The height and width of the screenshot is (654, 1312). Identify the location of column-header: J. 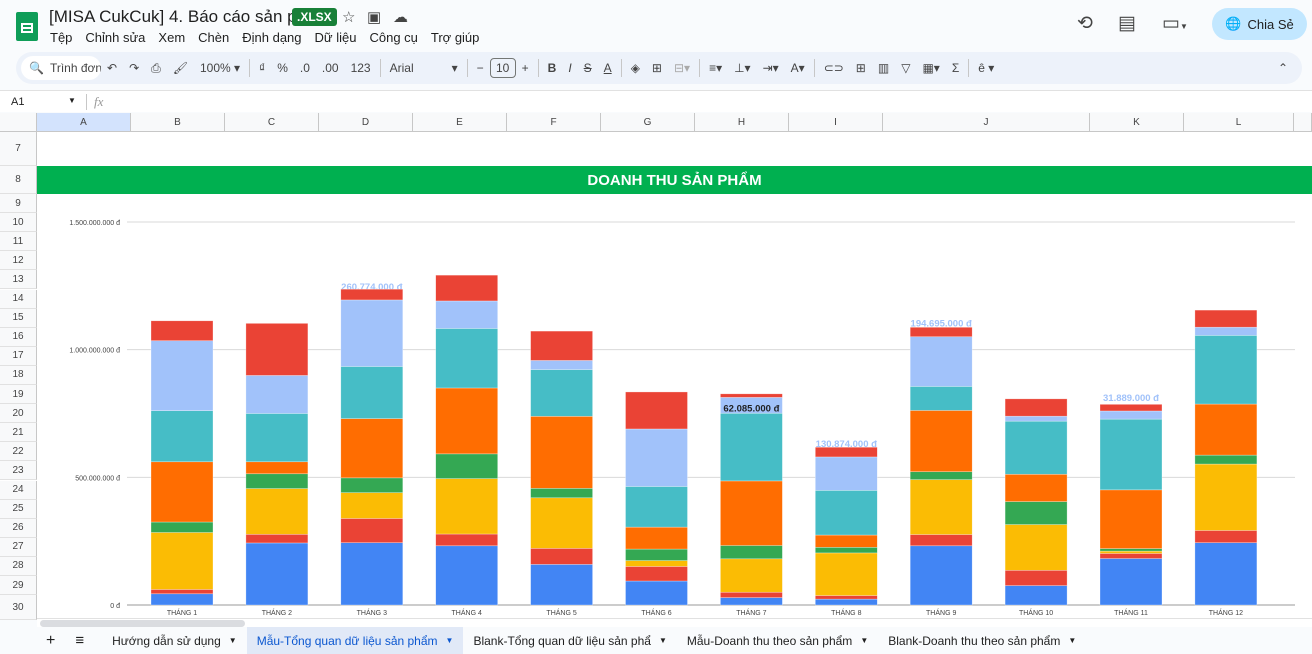
(986, 122).